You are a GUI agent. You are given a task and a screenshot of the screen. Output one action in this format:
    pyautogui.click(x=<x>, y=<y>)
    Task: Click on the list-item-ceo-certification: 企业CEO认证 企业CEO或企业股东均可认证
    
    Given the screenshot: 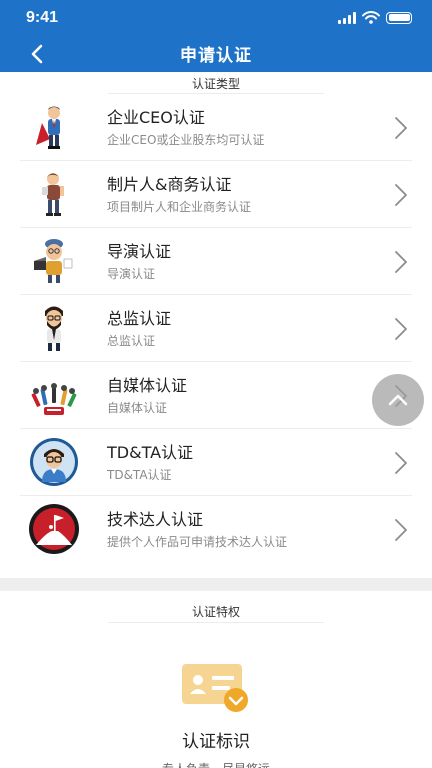 What is the action you would take?
    pyautogui.click(x=216, y=127)
    